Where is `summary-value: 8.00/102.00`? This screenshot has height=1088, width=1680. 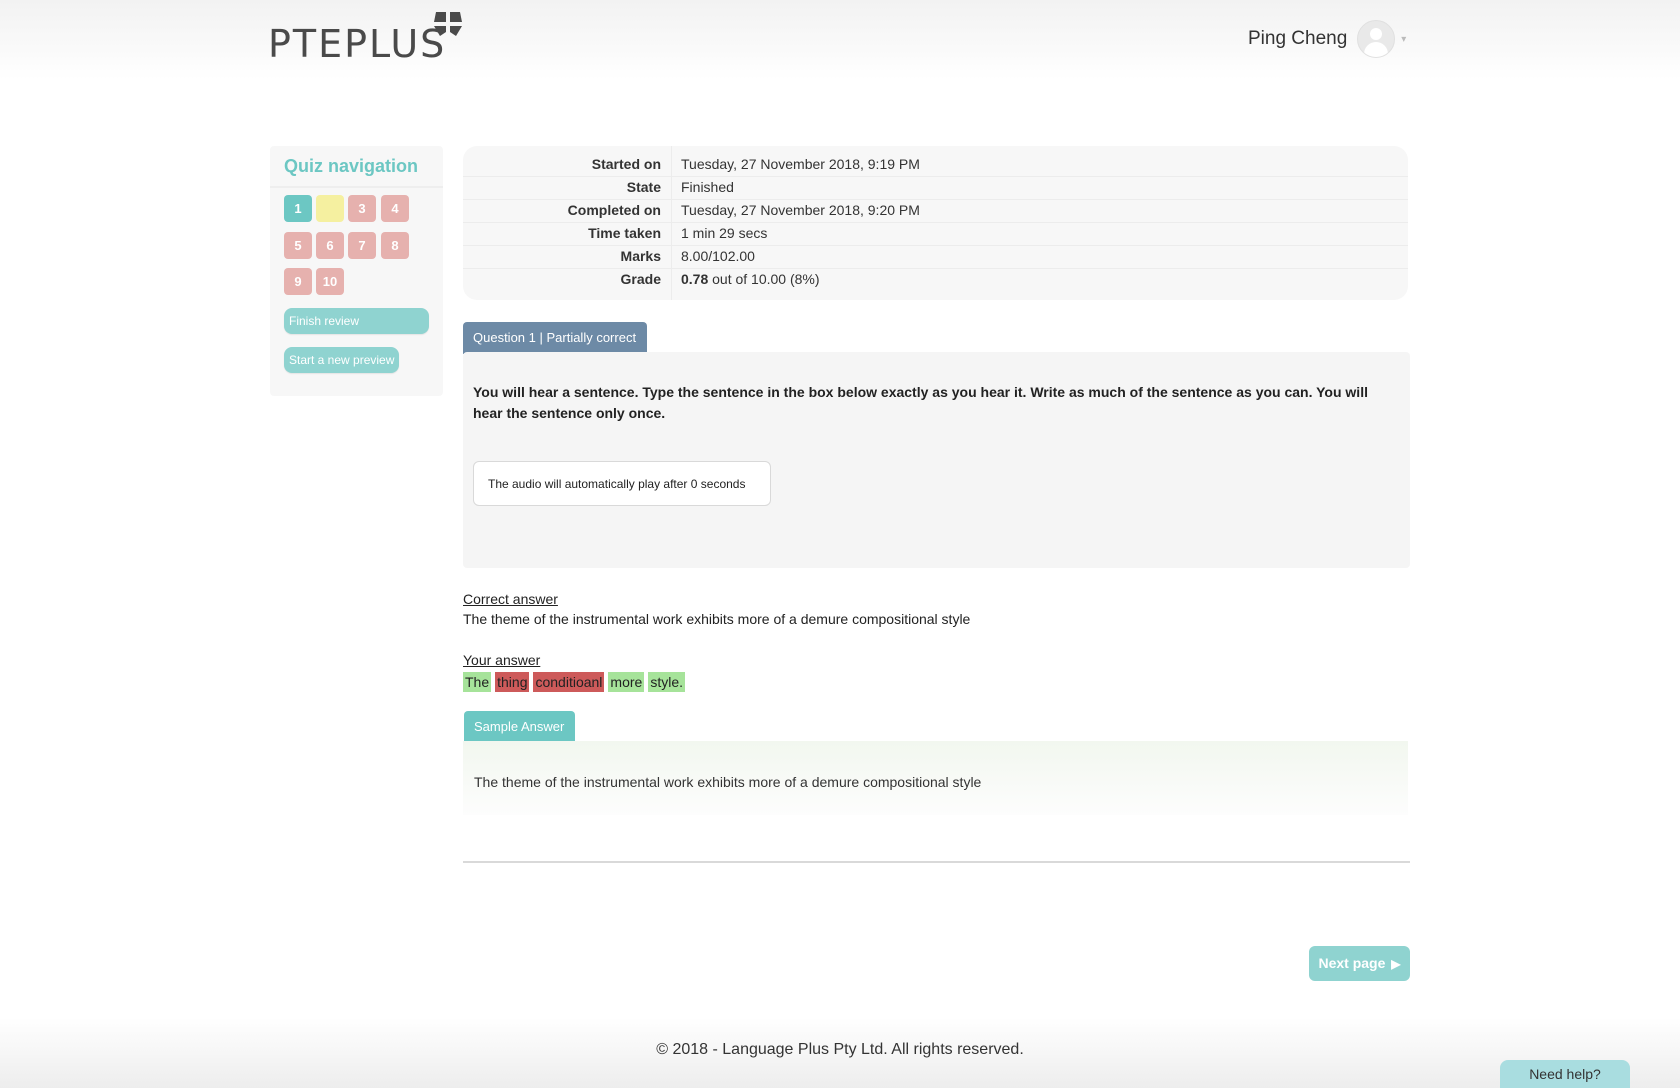
summary-value: 8.00/102.00 is located at coordinates (718, 256).